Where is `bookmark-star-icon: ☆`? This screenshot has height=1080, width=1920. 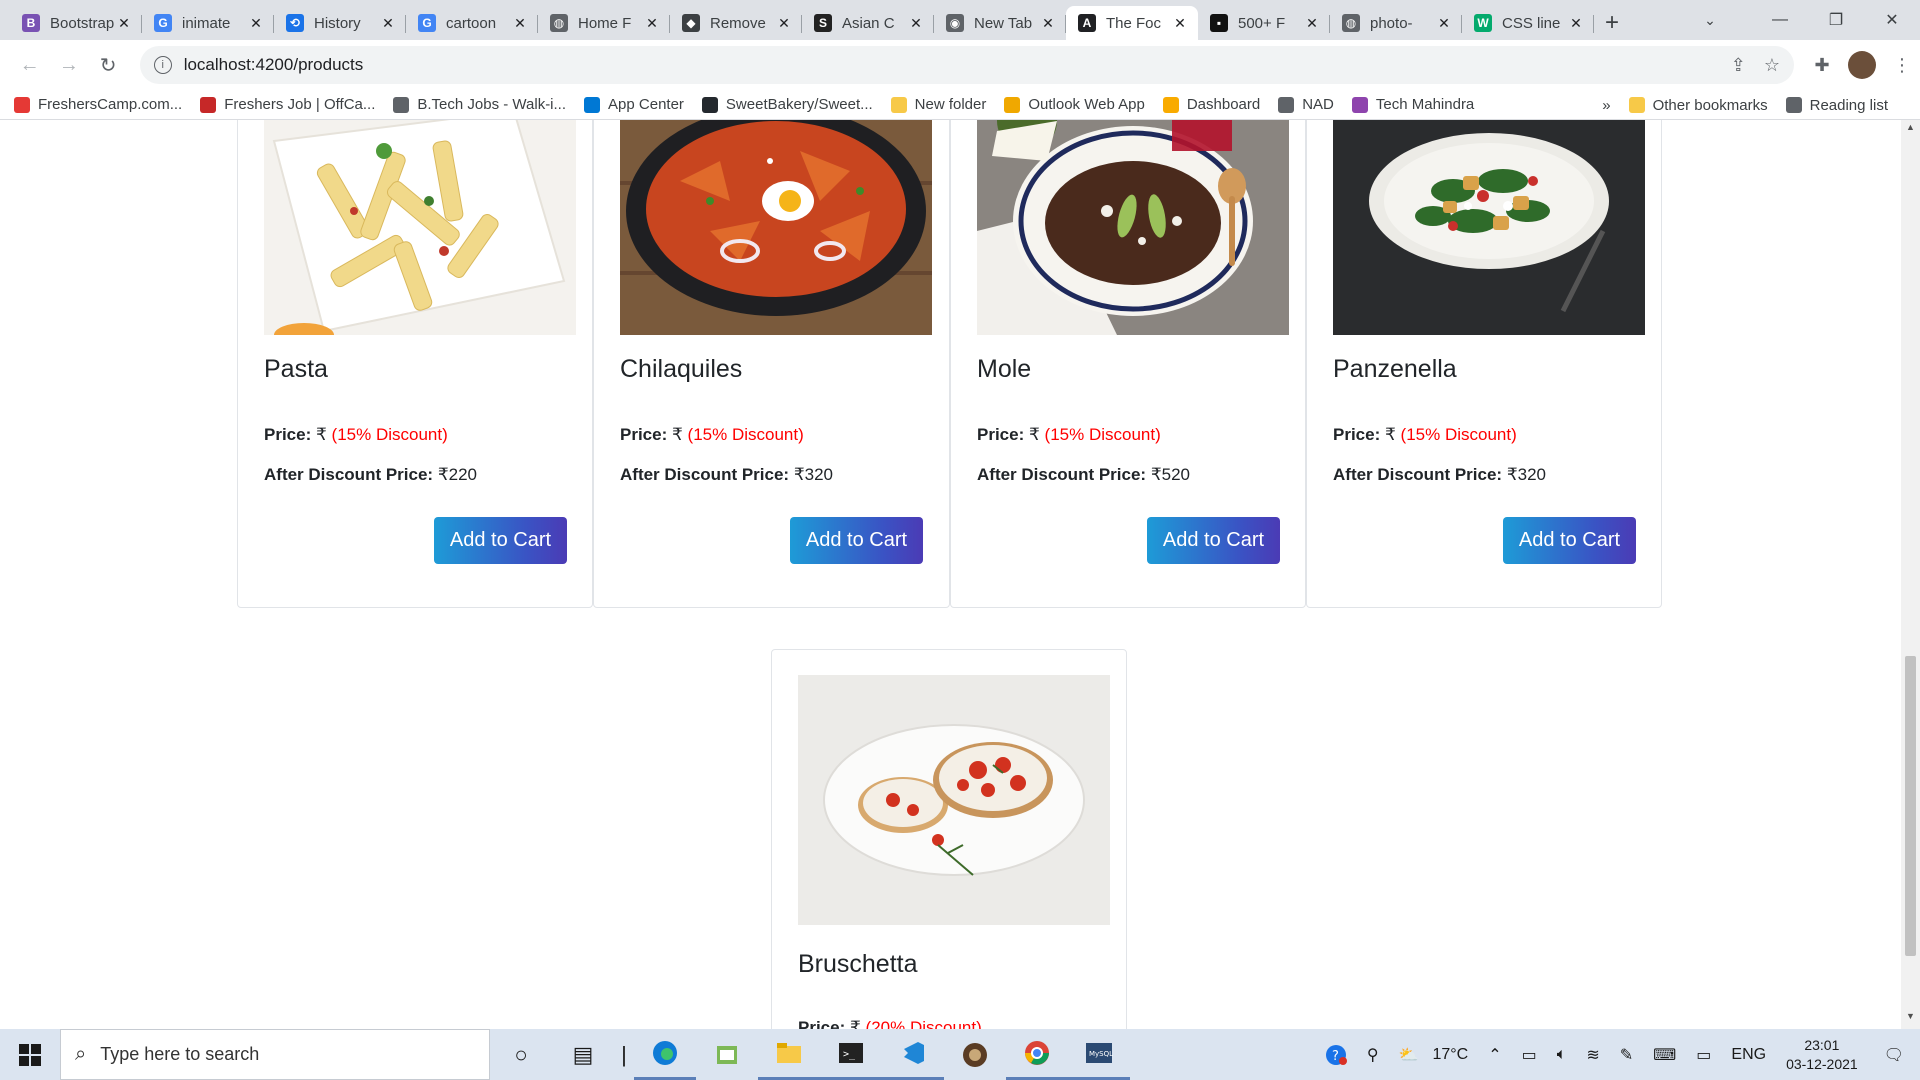
bookmark-star-icon: ☆ is located at coordinates (1772, 65).